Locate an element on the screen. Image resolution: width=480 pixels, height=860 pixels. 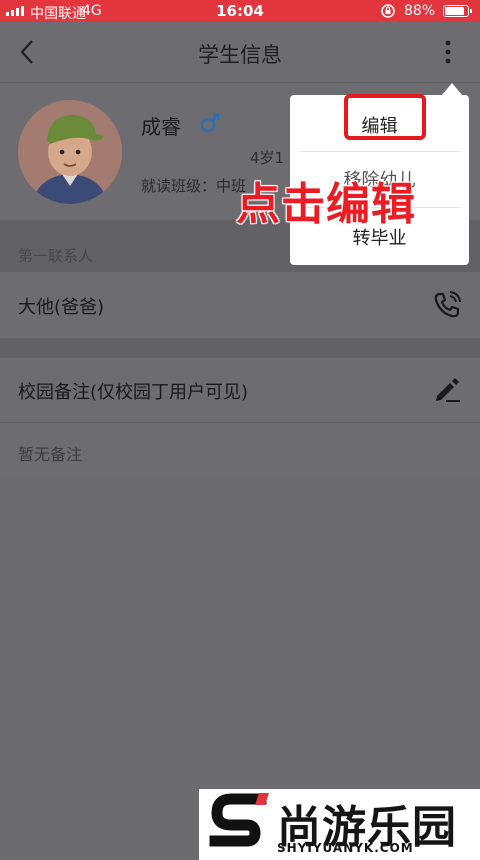
notes-title: 校园备注(仅校园丁用户可见) is located at coordinates (133, 392).